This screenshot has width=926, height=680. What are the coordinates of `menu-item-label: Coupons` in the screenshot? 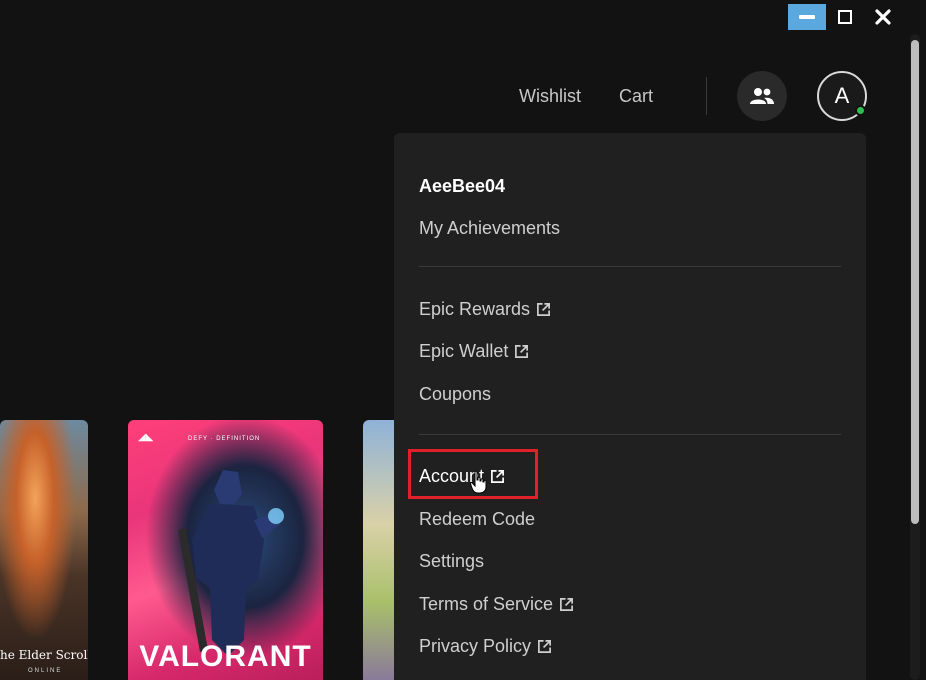 It's located at (455, 394).